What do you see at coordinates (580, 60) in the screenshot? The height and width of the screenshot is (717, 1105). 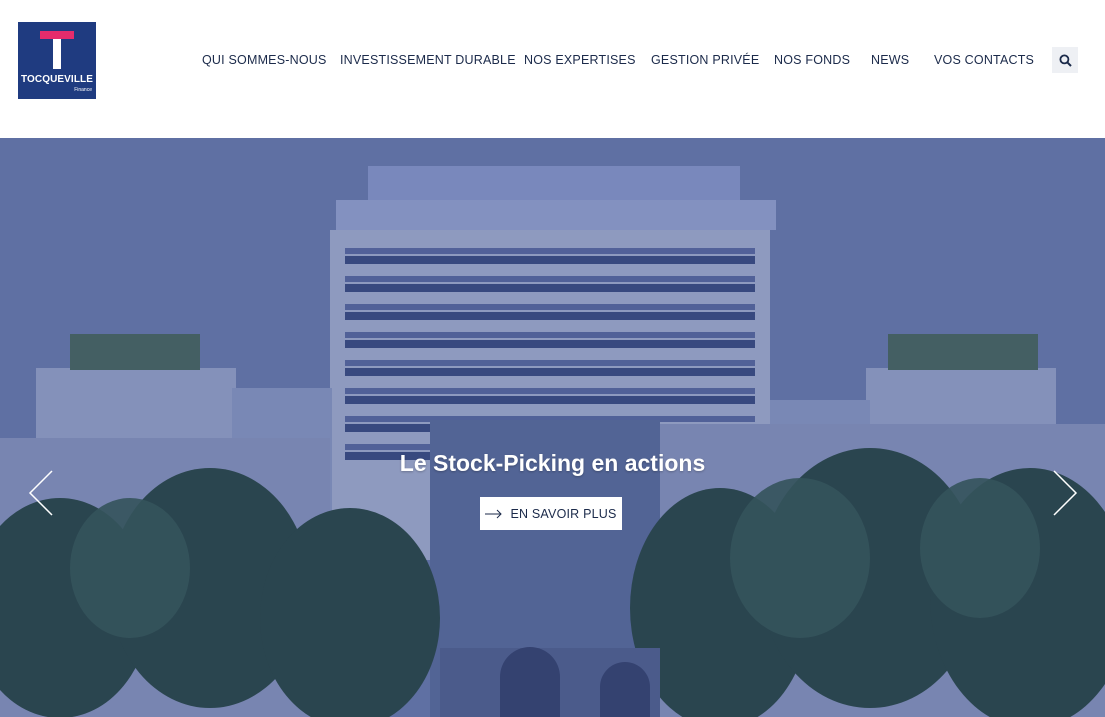 I see `nav-item-nos-expertises: NOS EXPERTISES` at bounding box center [580, 60].